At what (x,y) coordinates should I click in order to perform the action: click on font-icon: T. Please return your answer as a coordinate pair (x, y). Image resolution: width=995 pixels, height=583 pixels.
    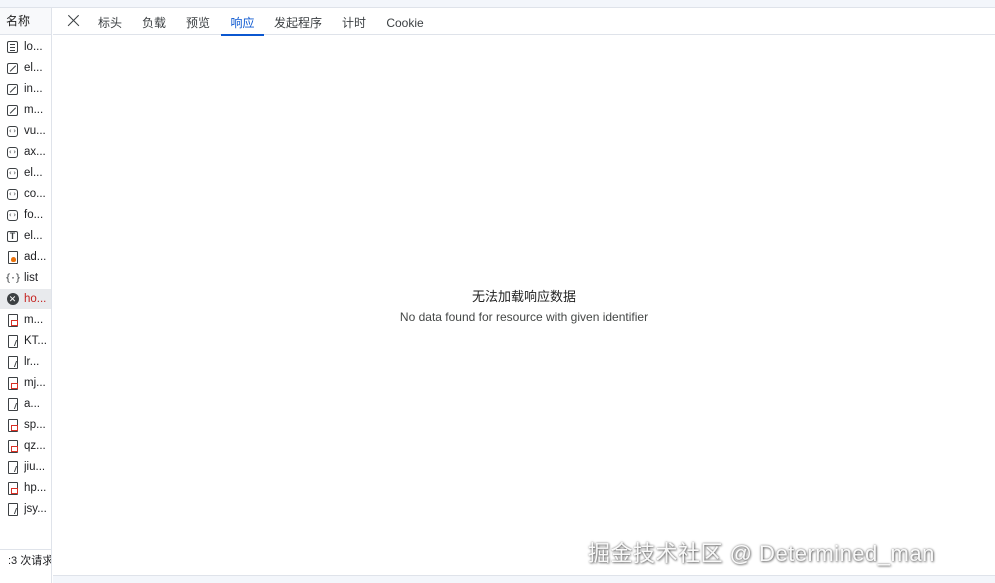
    Looking at the image, I should click on (12, 236).